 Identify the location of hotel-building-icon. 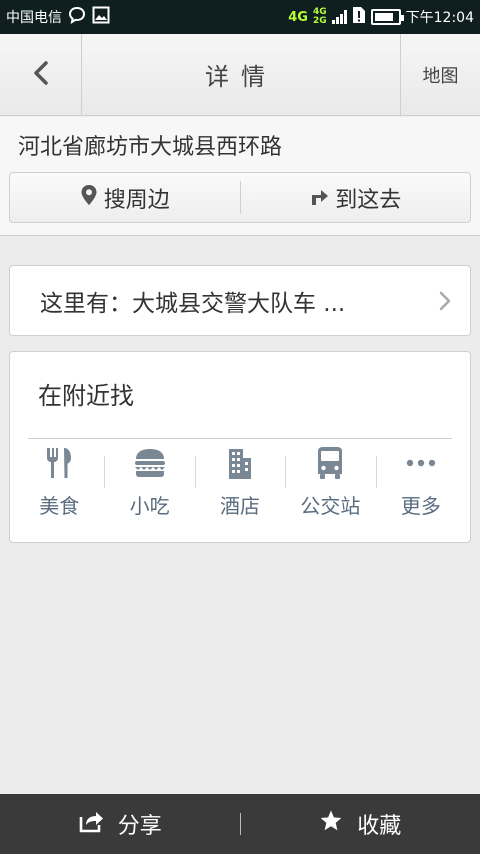
(240, 463).